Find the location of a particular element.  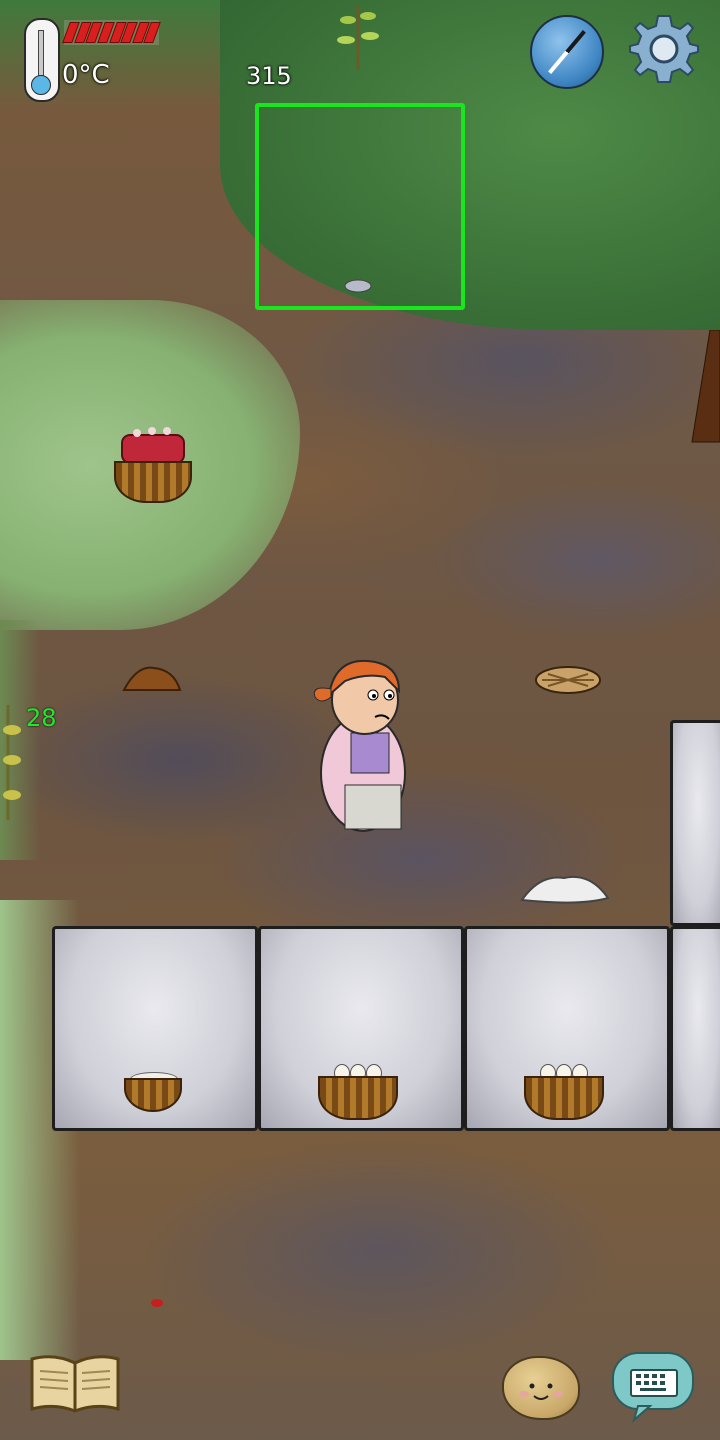

thermometer-icon is located at coordinates (42, 60).